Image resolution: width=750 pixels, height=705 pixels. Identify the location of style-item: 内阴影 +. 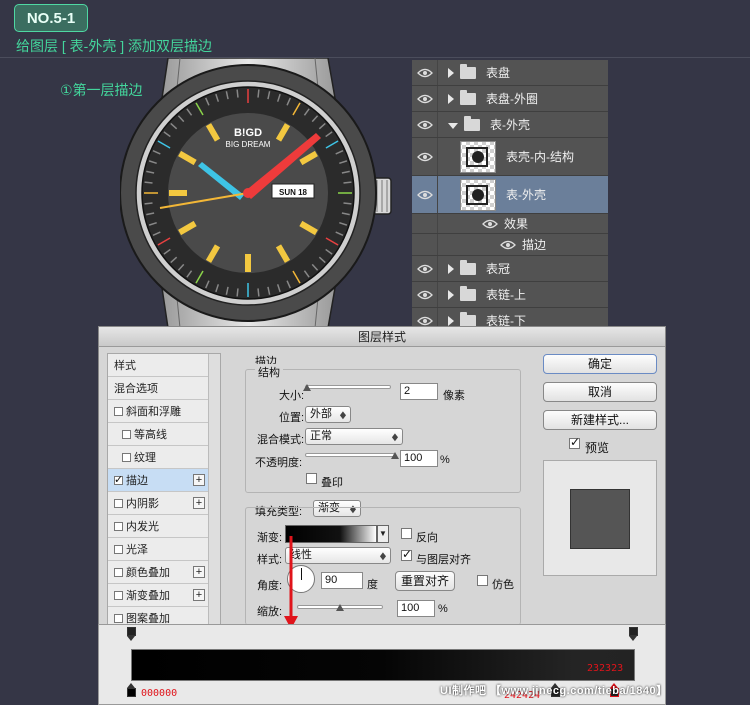
(158, 503).